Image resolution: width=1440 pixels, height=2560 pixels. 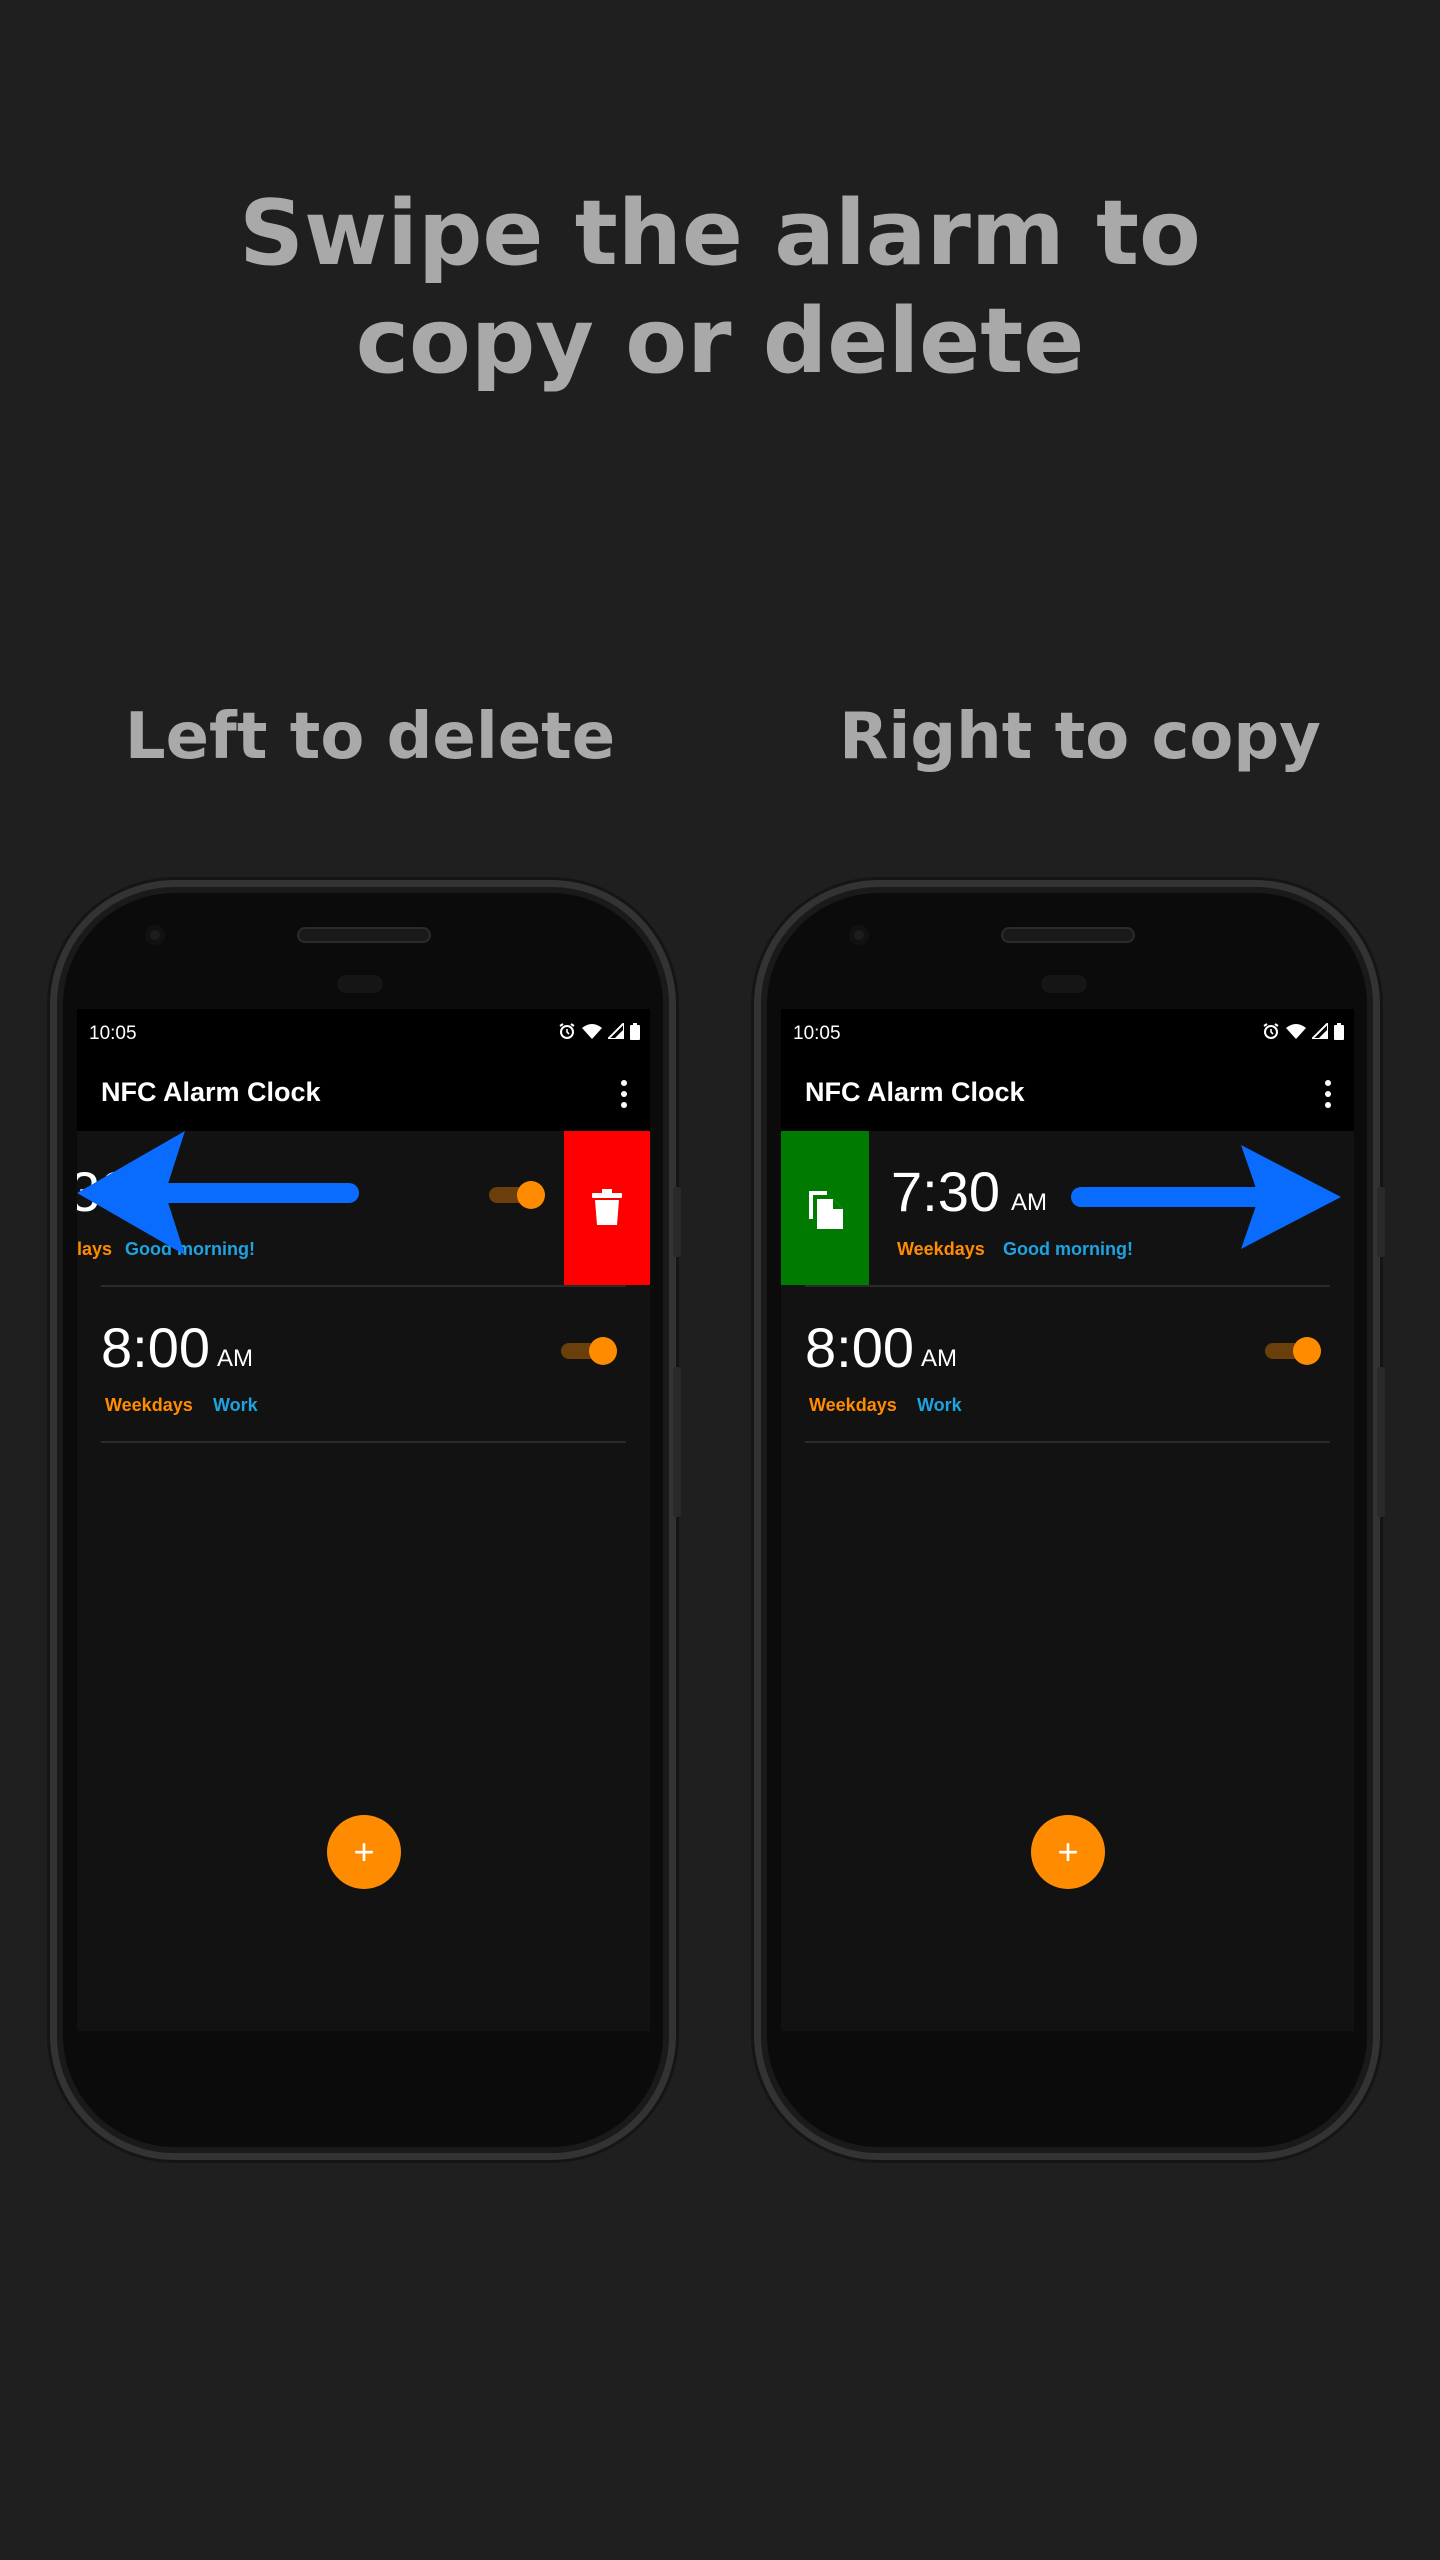 I want to click on copy-action, so click(x=825, y=1208).